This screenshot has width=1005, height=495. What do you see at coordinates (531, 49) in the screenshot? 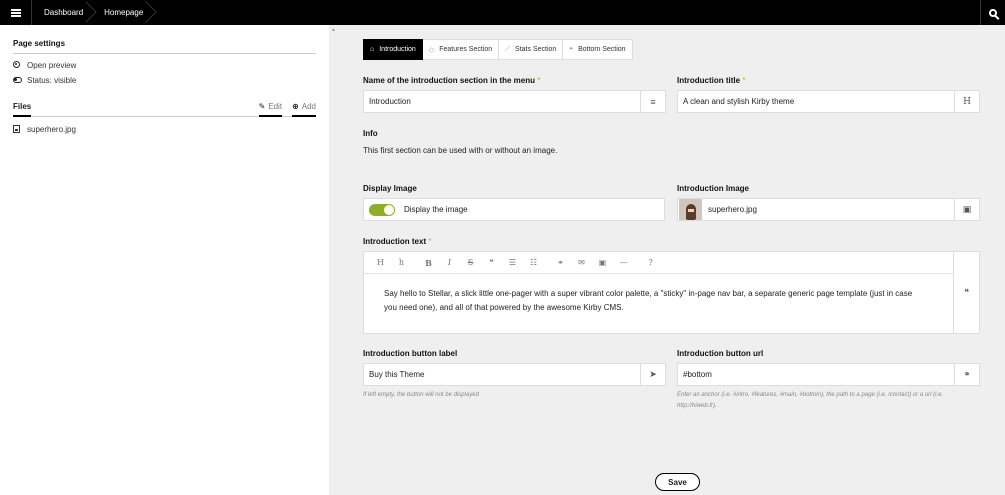
I see `tab-stats: ⟋ Stats Section` at bounding box center [531, 49].